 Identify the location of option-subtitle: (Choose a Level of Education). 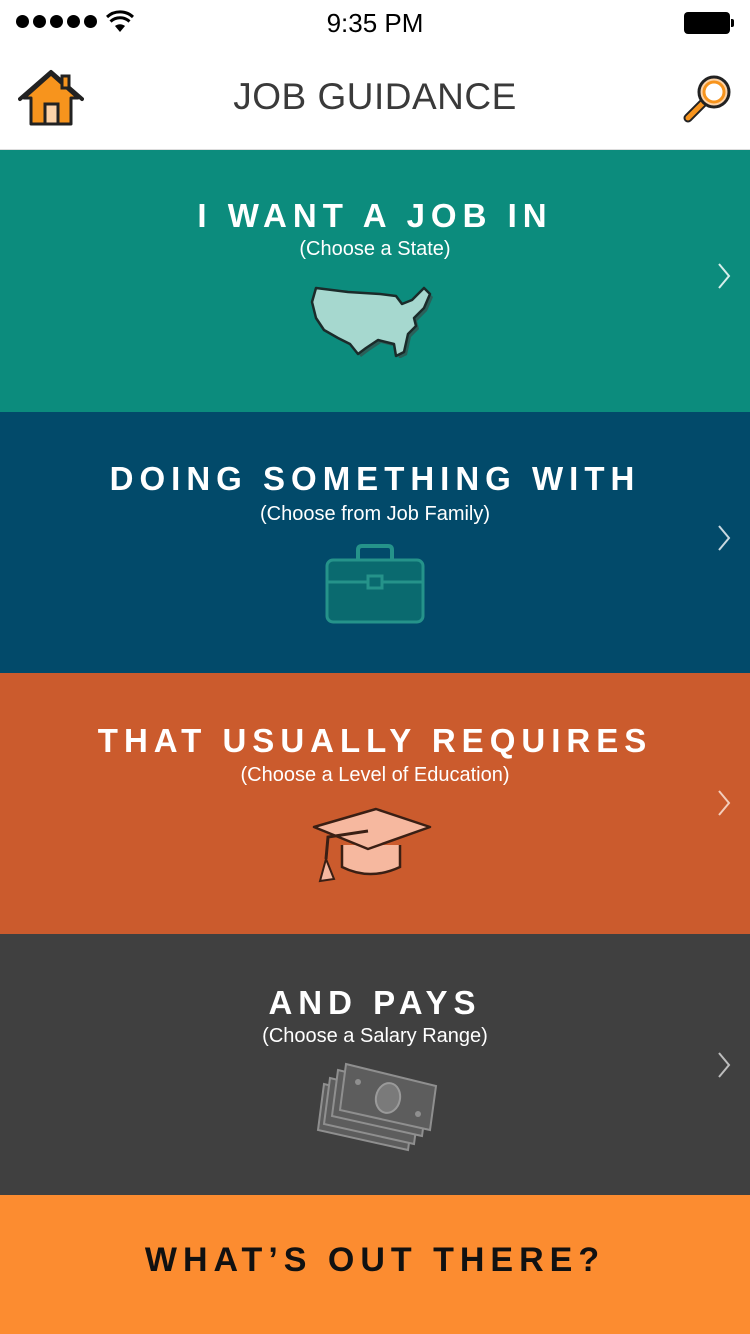
(375, 775).